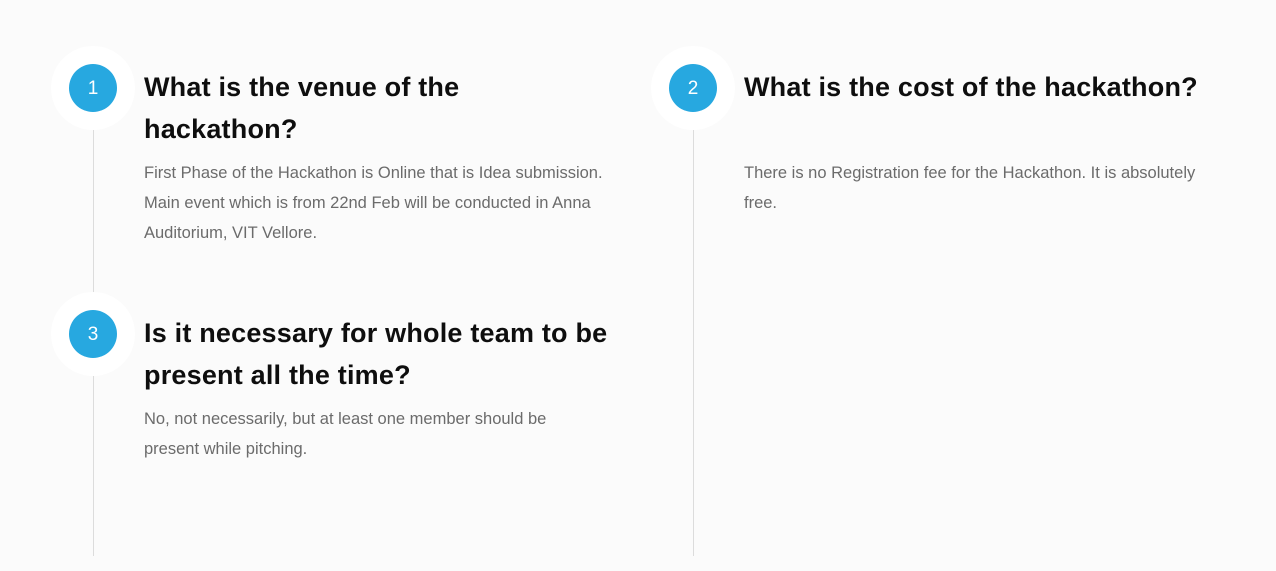 This screenshot has width=1276, height=571. What do you see at coordinates (693, 343) in the screenshot?
I see `timeline-line-right` at bounding box center [693, 343].